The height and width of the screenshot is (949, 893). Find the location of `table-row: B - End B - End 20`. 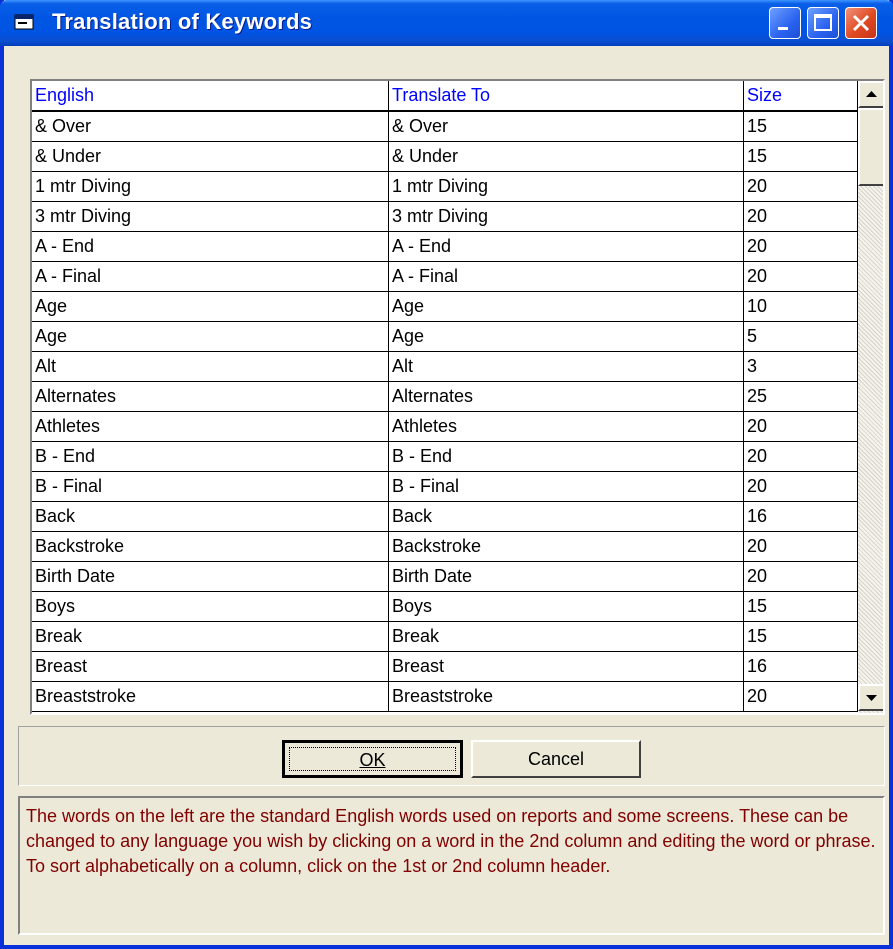

table-row: B - End B - End 20 is located at coordinates (445, 457).